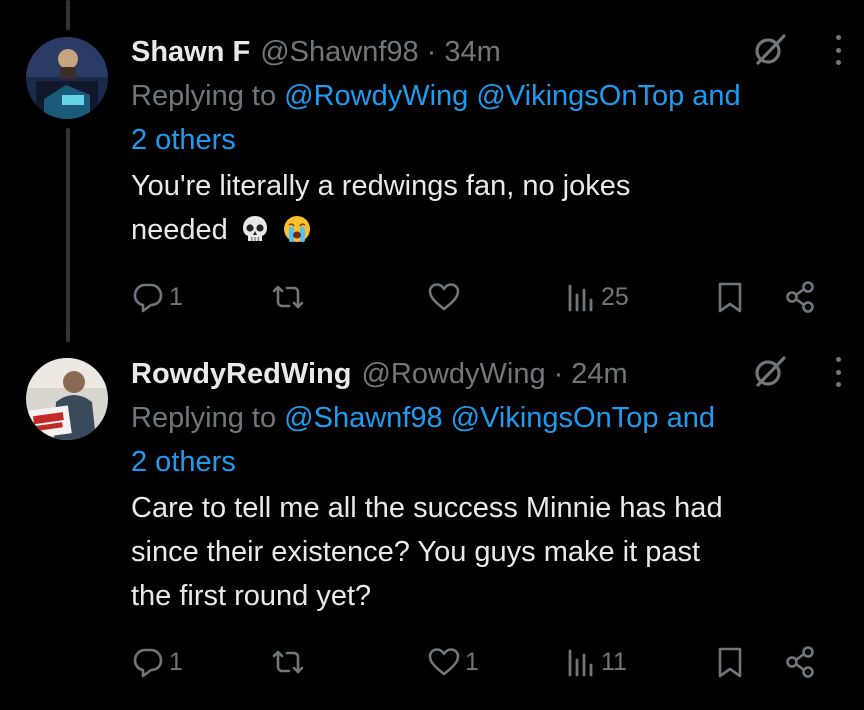 This screenshot has width=864, height=710. What do you see at coordinates (296, 229) in the screenshot?
I see `loudly-crying-face-emoji` at bounding box center [296, 229].